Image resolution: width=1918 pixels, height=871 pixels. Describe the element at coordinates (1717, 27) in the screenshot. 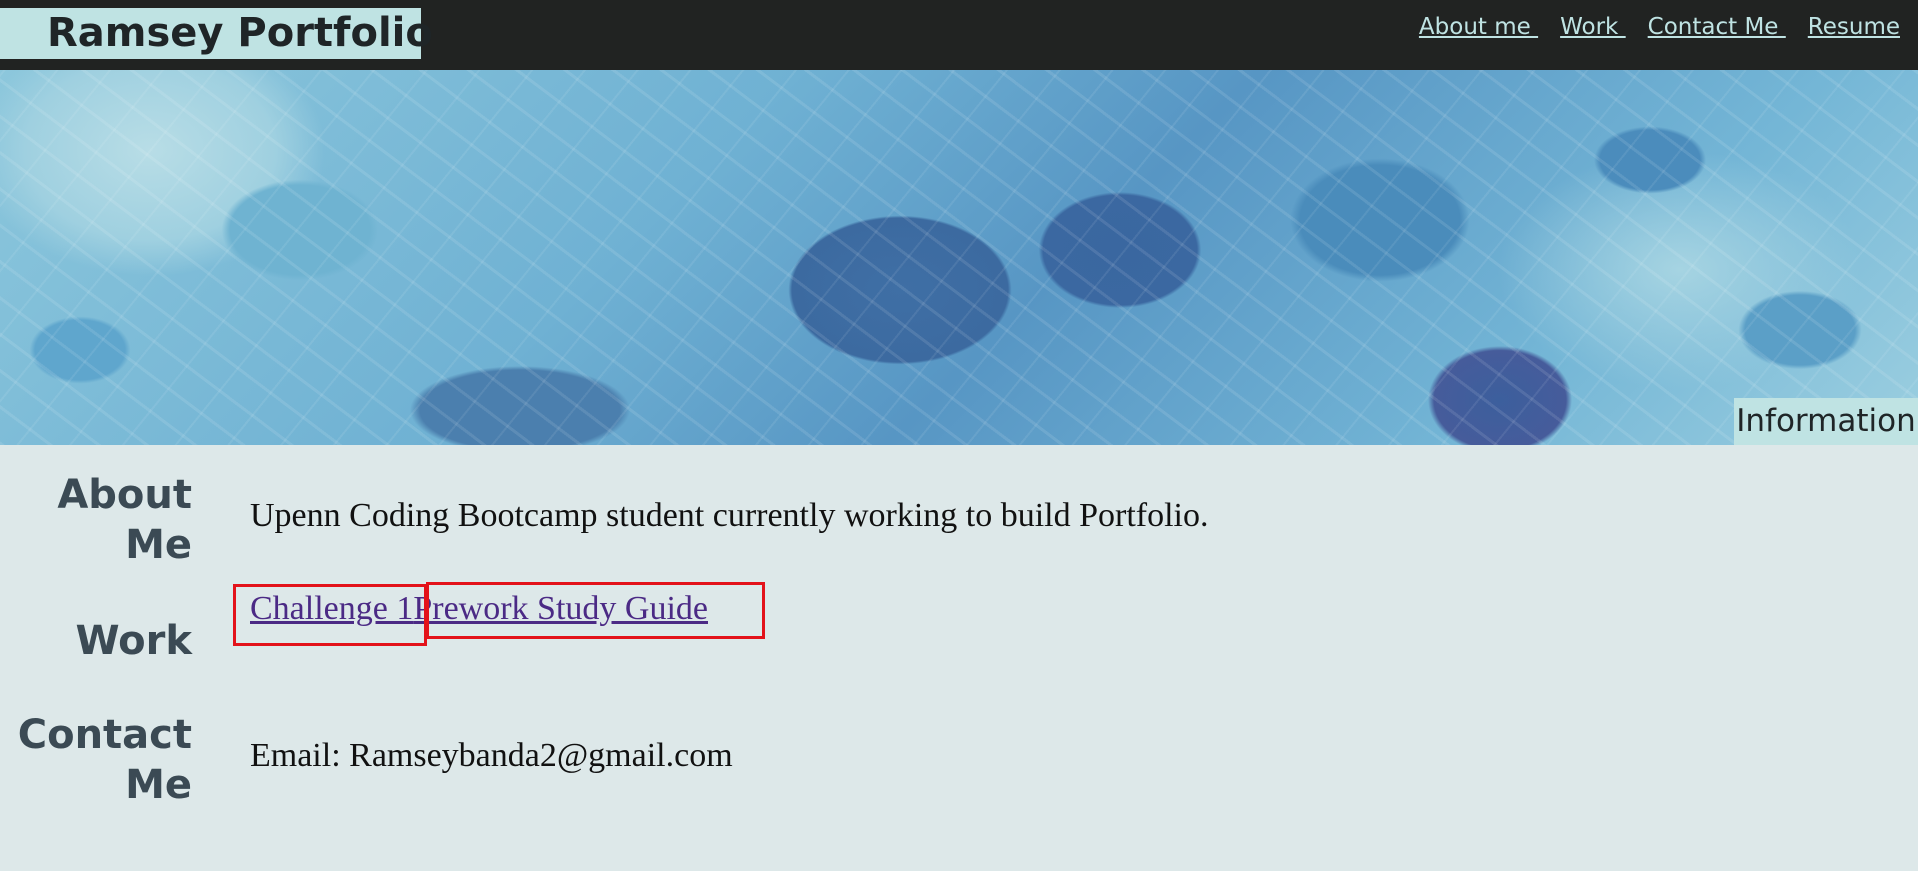

I see `nav-contact-link: Contact Me` at that location.